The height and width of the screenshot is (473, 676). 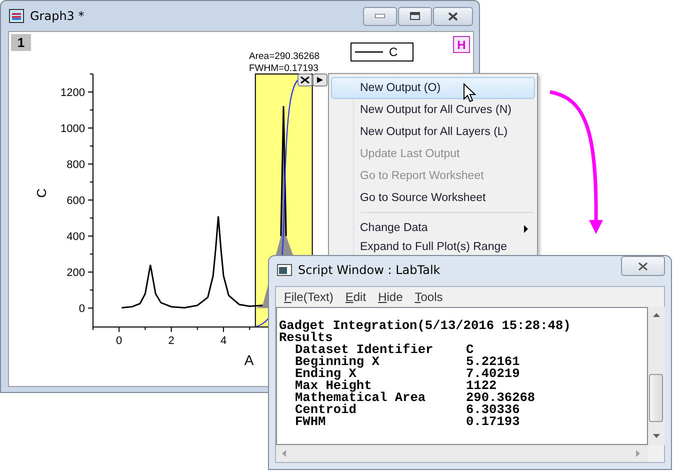 I want to click on tick-label: 1000, so click(x=72, y=129).